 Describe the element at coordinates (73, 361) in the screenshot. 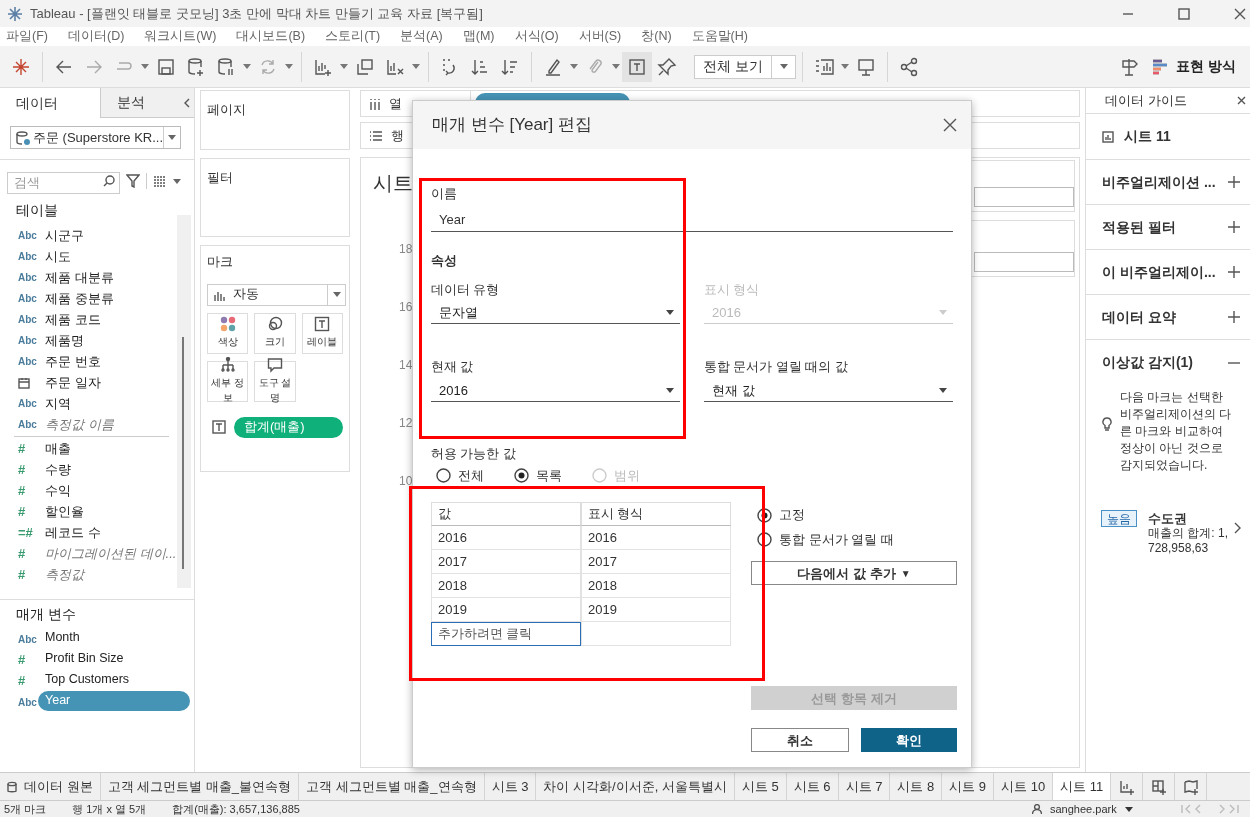

I see `field-item: 주문 번호` at that location.